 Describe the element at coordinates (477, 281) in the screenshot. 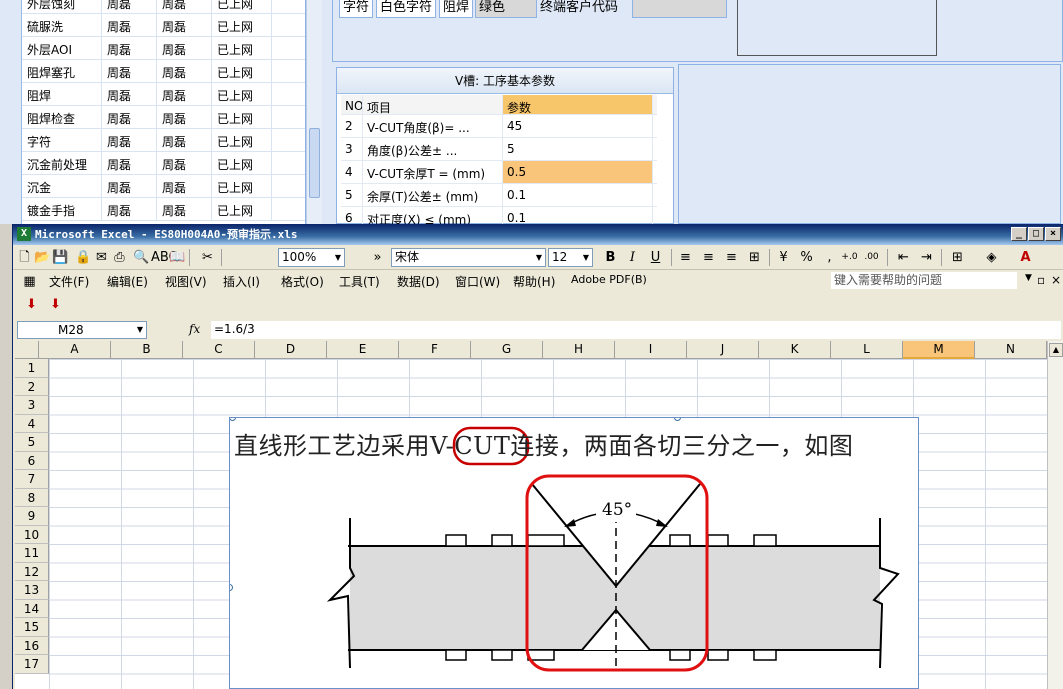

I see `menu-window: 窗口(W)` at that location.